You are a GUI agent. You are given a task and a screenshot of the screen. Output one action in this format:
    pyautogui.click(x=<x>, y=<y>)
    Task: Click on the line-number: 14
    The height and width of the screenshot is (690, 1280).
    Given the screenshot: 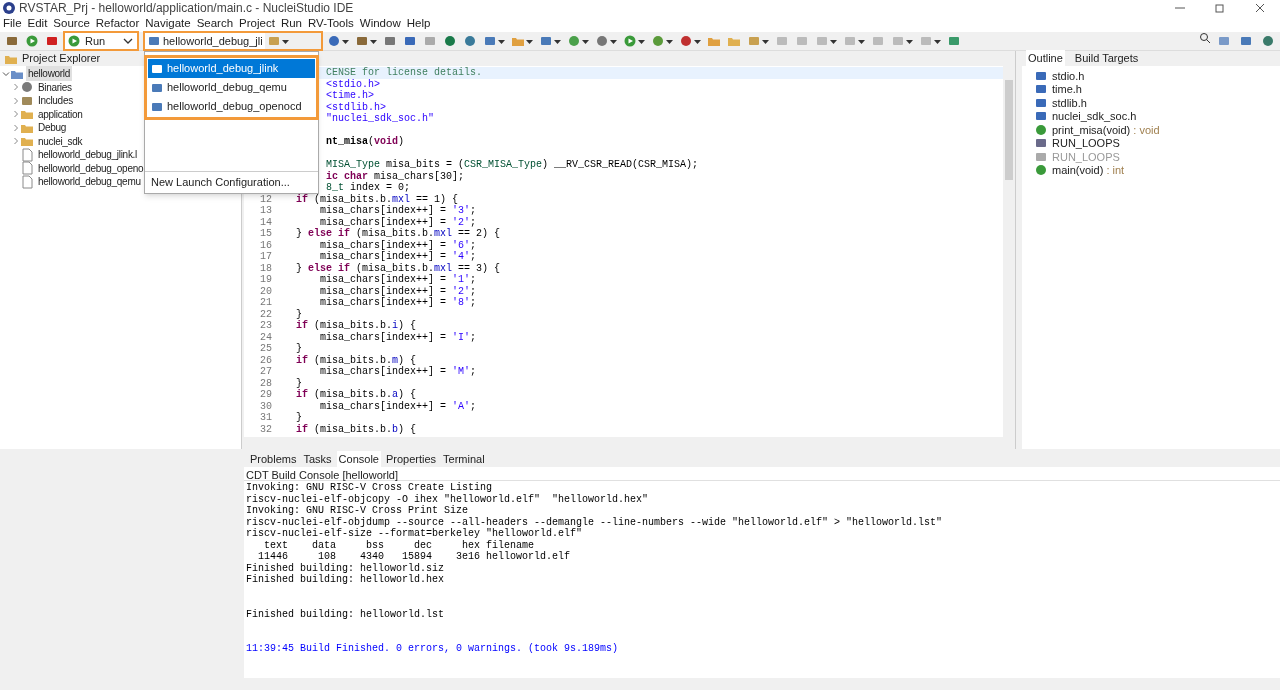 What is the action you would take?
    pyautogui.click(x=265, y=222)
    